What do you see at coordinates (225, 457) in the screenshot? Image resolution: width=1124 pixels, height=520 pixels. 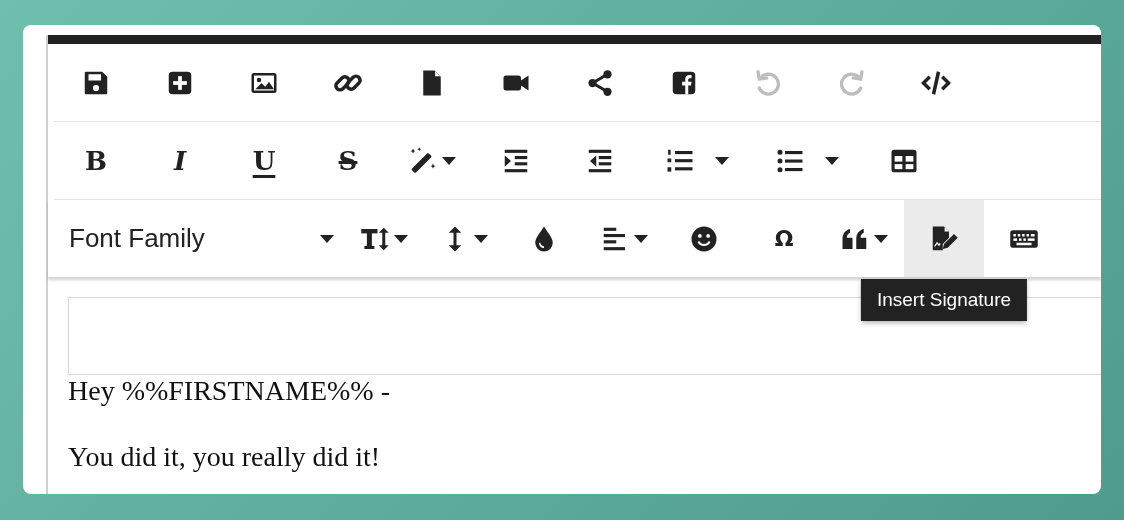 I see `body-text: You did it, you really did it!` at bounding box center [225, 457].